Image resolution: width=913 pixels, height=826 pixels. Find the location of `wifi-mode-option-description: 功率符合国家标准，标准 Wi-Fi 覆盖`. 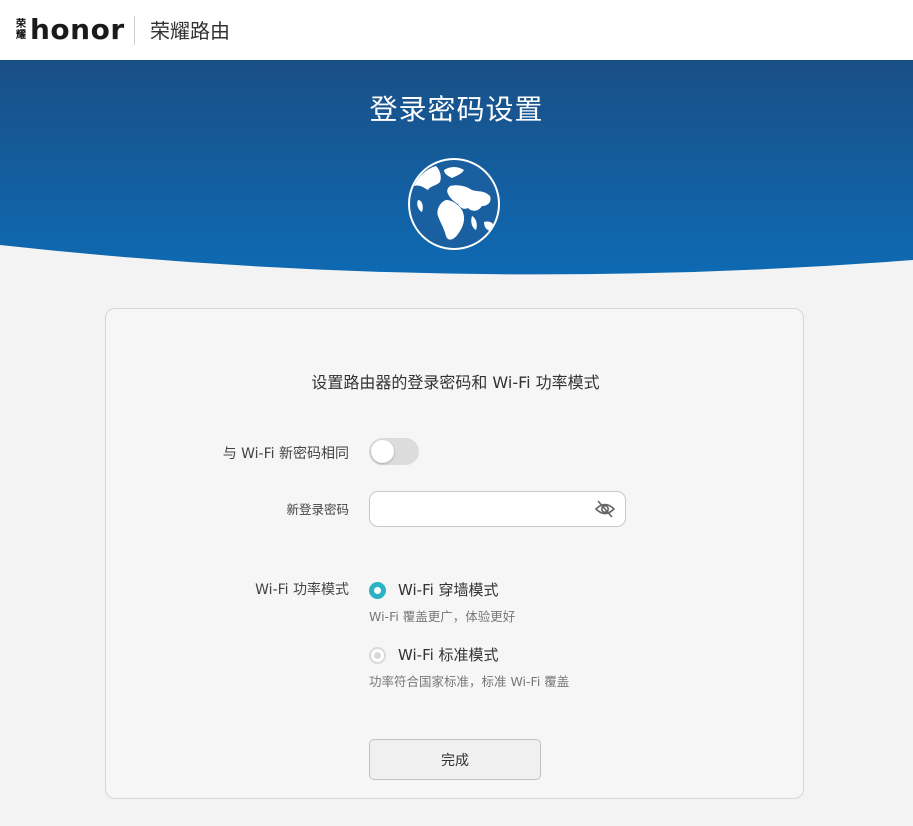

wifi-mode-option-description: 功率符合国家标准，标准 Wi-Fi 覆盖 is located at coordinates (469, 681).